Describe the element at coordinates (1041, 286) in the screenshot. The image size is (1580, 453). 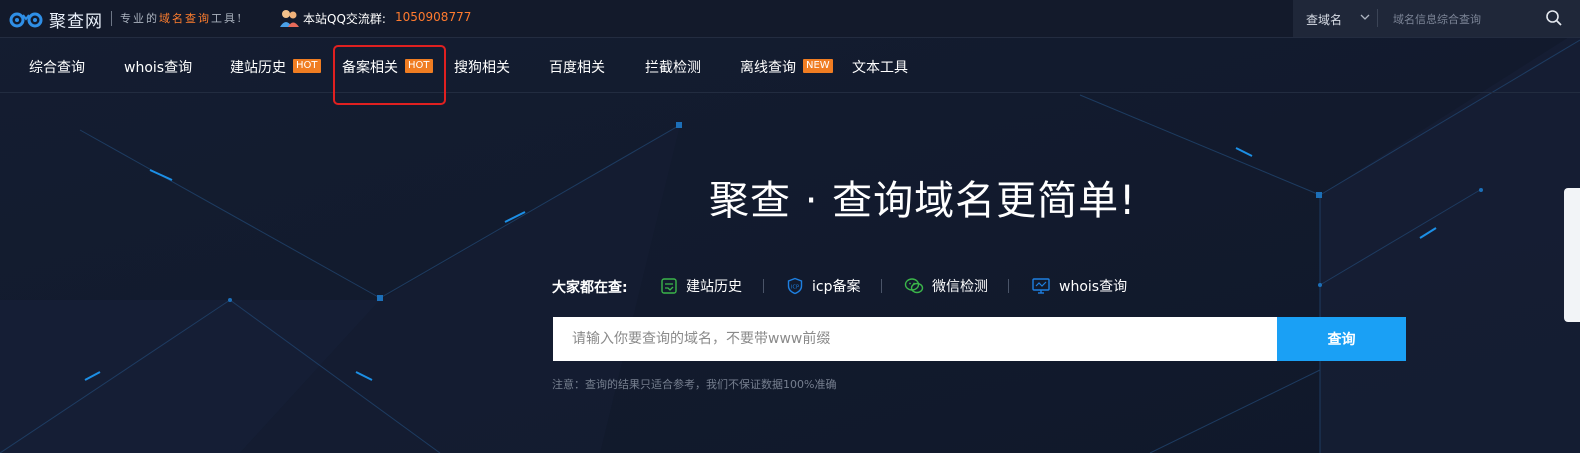
I see `whois-monitor-icon` at that location.